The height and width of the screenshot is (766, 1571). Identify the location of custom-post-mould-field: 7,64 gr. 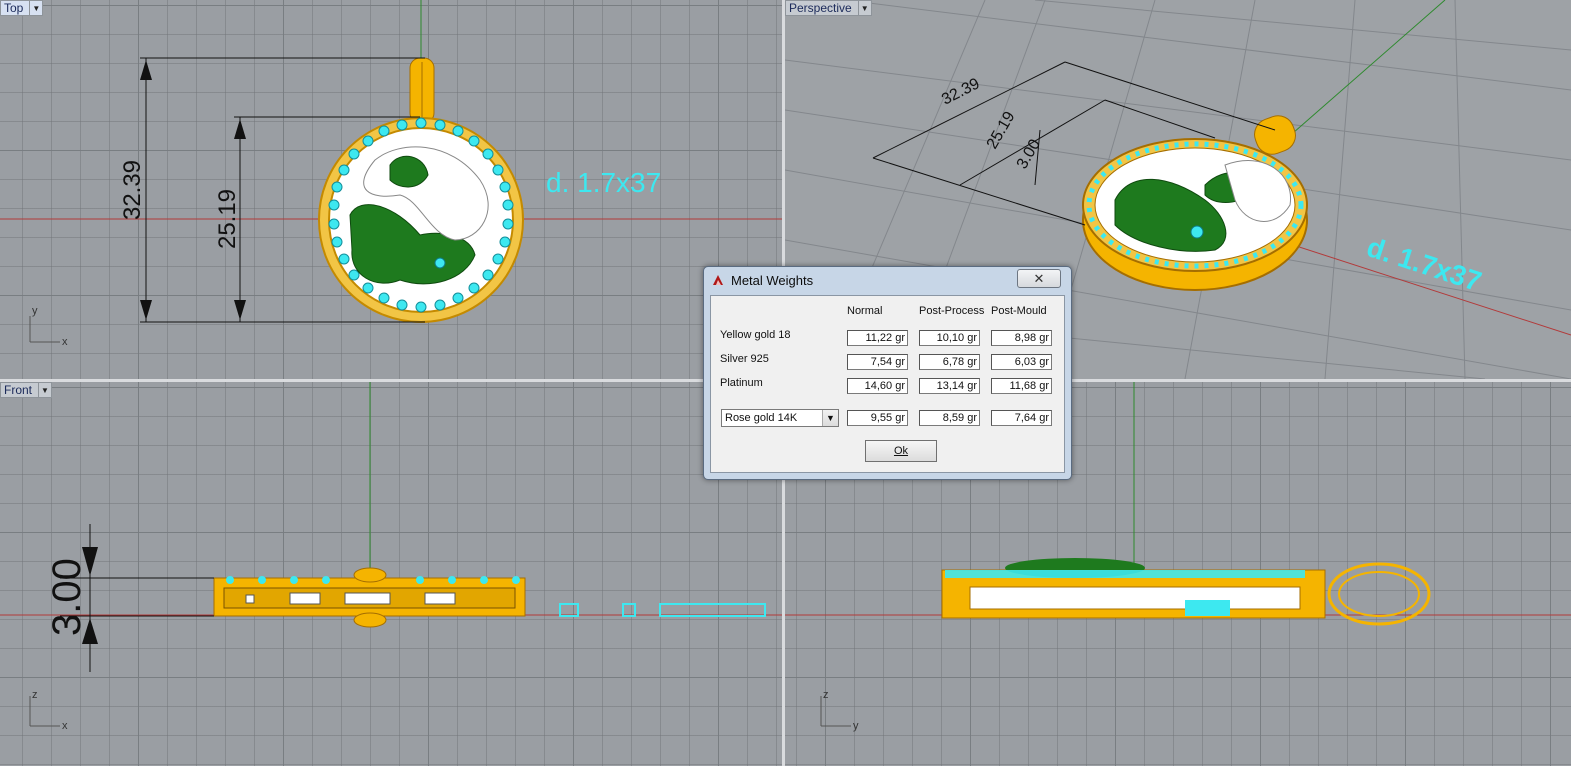
(1021, 418).